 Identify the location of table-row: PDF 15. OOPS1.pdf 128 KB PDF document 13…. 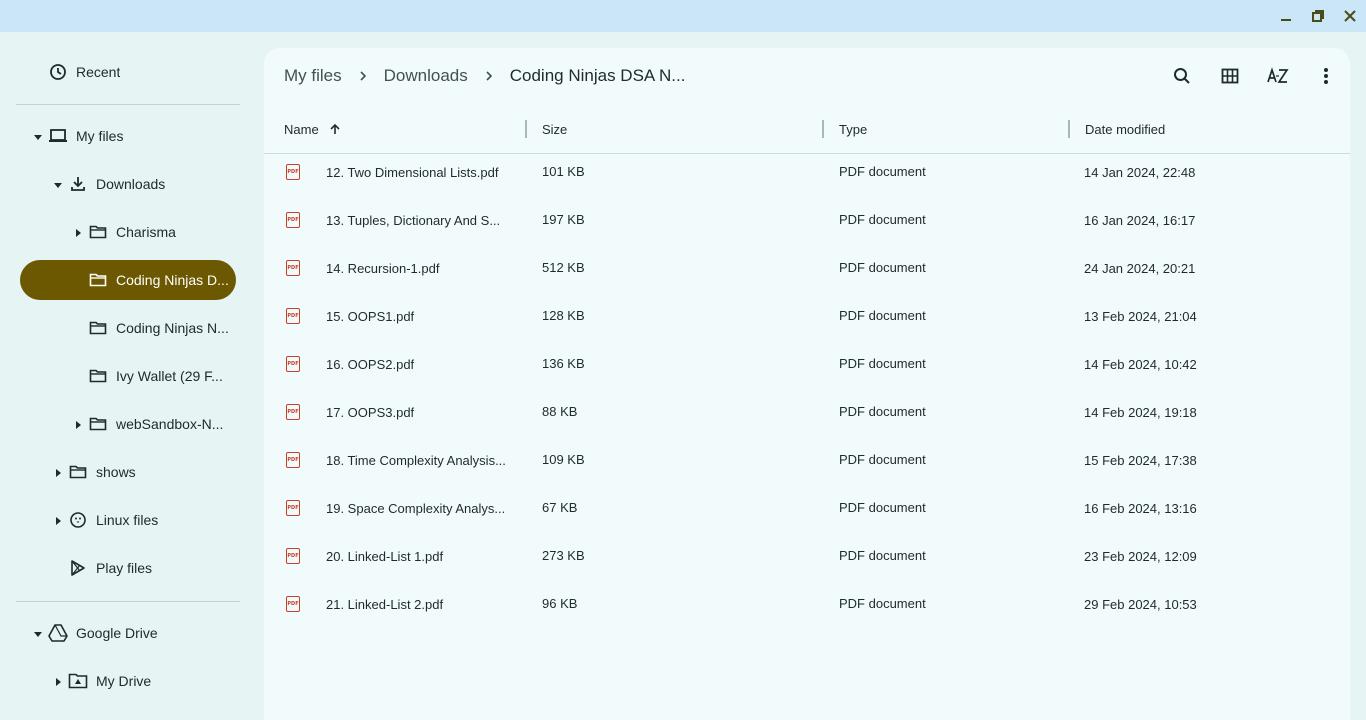
(807, 316).